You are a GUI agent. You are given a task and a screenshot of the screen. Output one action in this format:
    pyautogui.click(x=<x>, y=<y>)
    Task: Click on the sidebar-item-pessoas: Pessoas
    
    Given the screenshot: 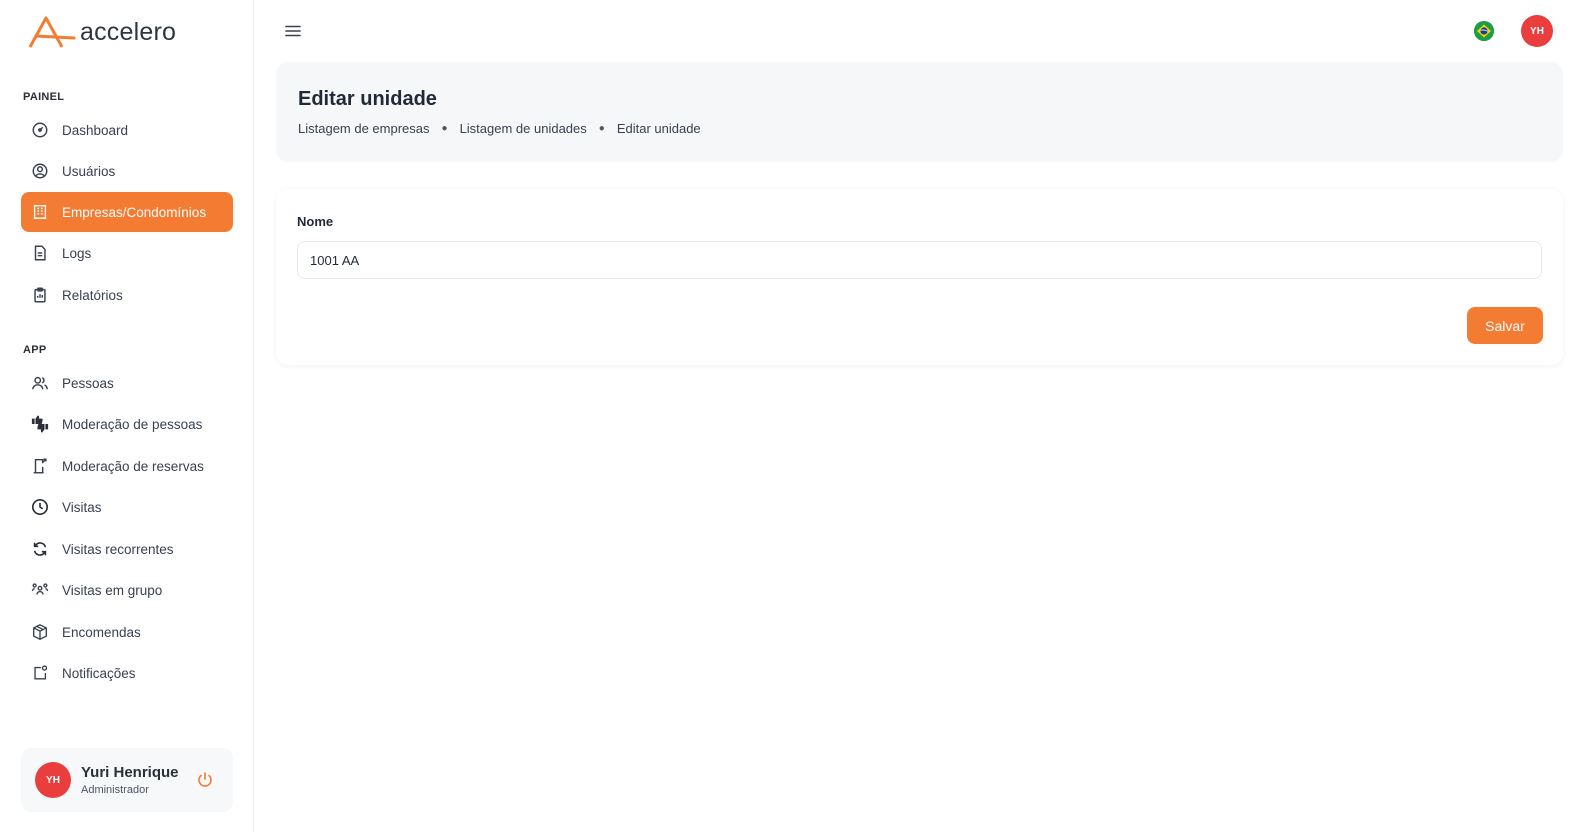 What is the action you would take?
    pyautogui.click(x=127, y=383)
    